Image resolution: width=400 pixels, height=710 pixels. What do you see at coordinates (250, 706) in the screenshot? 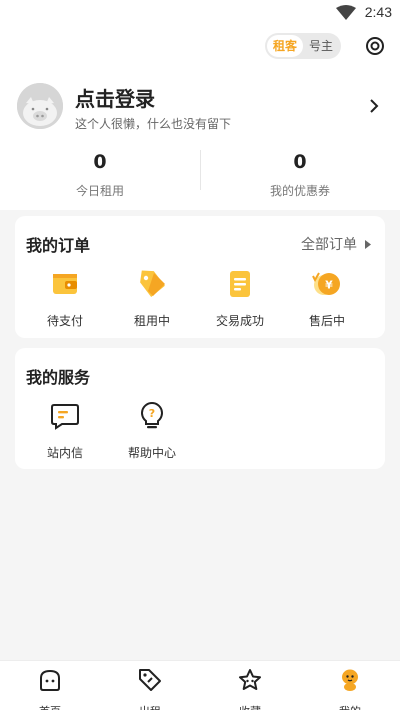
I see `tab-label: 收藏` at bounding box center [250, 706].